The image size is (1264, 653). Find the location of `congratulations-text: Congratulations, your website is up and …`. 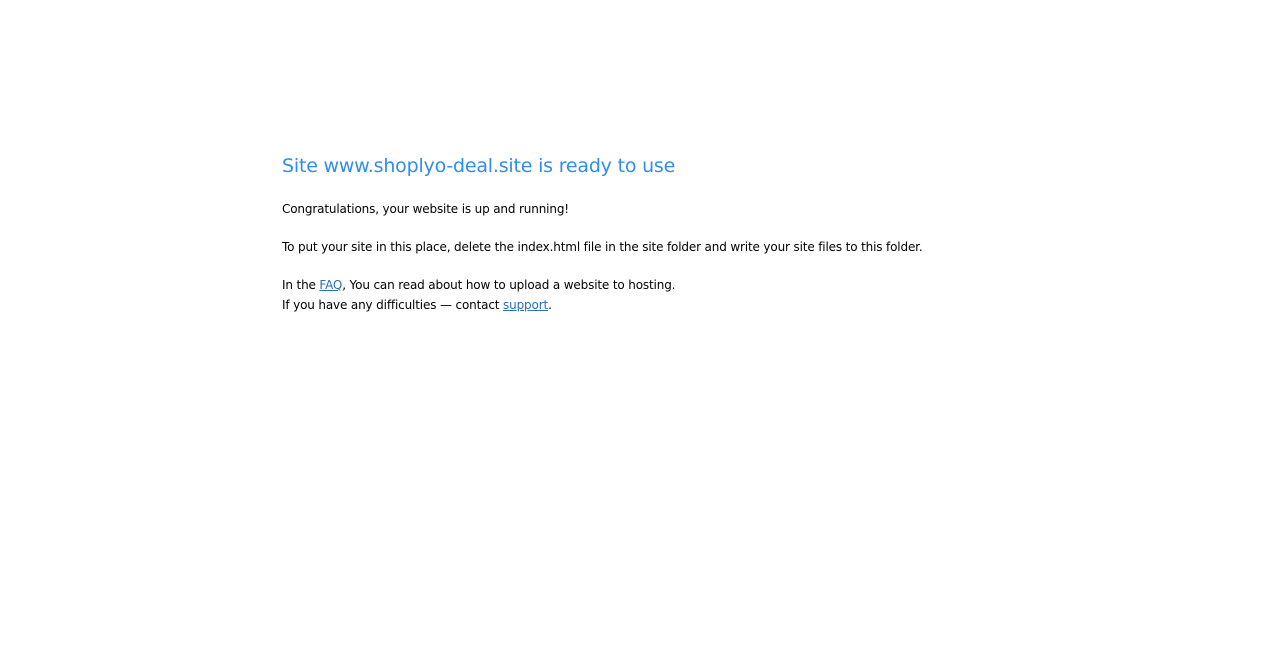

congratulations-text: Congratulations, your website is up and … is located at coordinates (425, 209).